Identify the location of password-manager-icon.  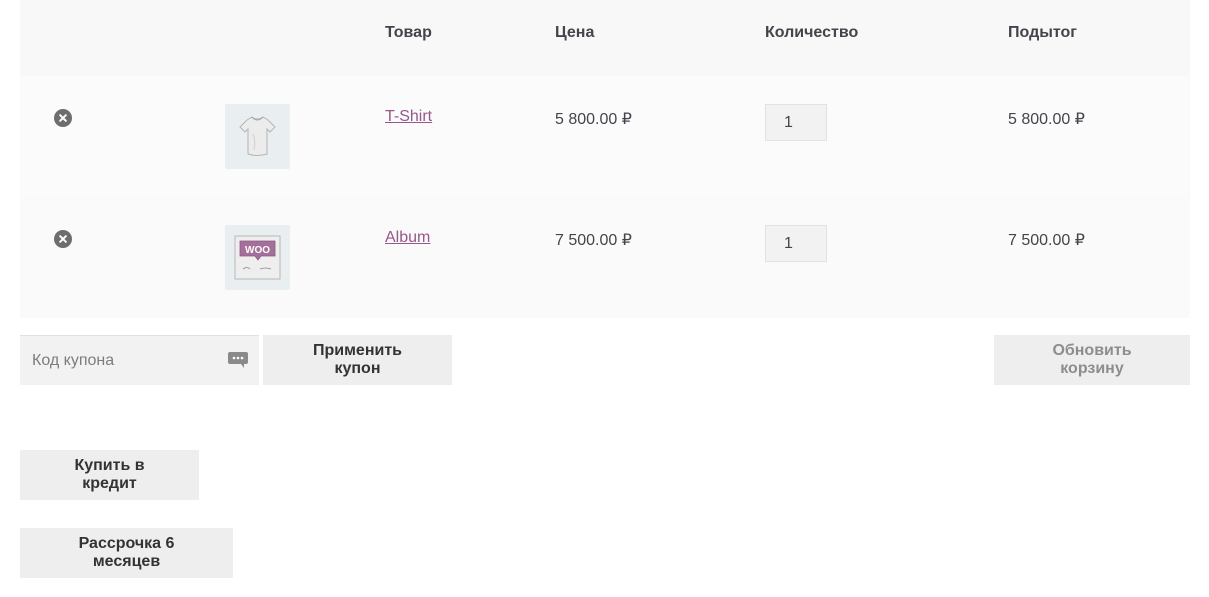
(238, 360).